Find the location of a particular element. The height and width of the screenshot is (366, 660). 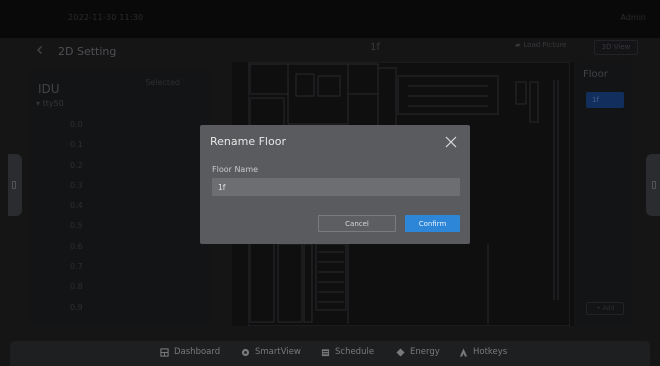

floor-name-input is located at coordinates (336, 187).